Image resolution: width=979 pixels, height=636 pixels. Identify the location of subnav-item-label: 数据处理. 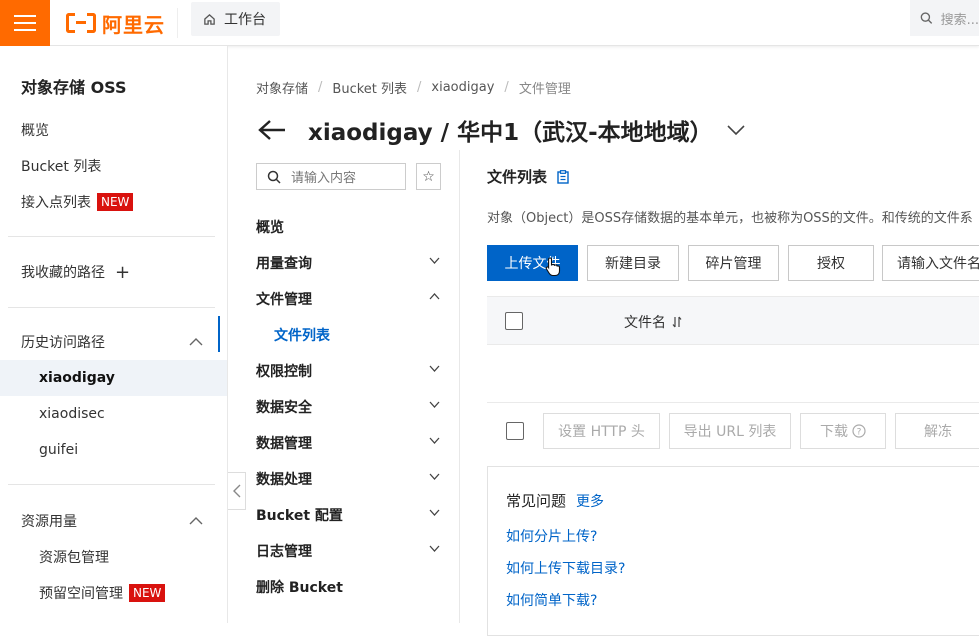
(284, 480).